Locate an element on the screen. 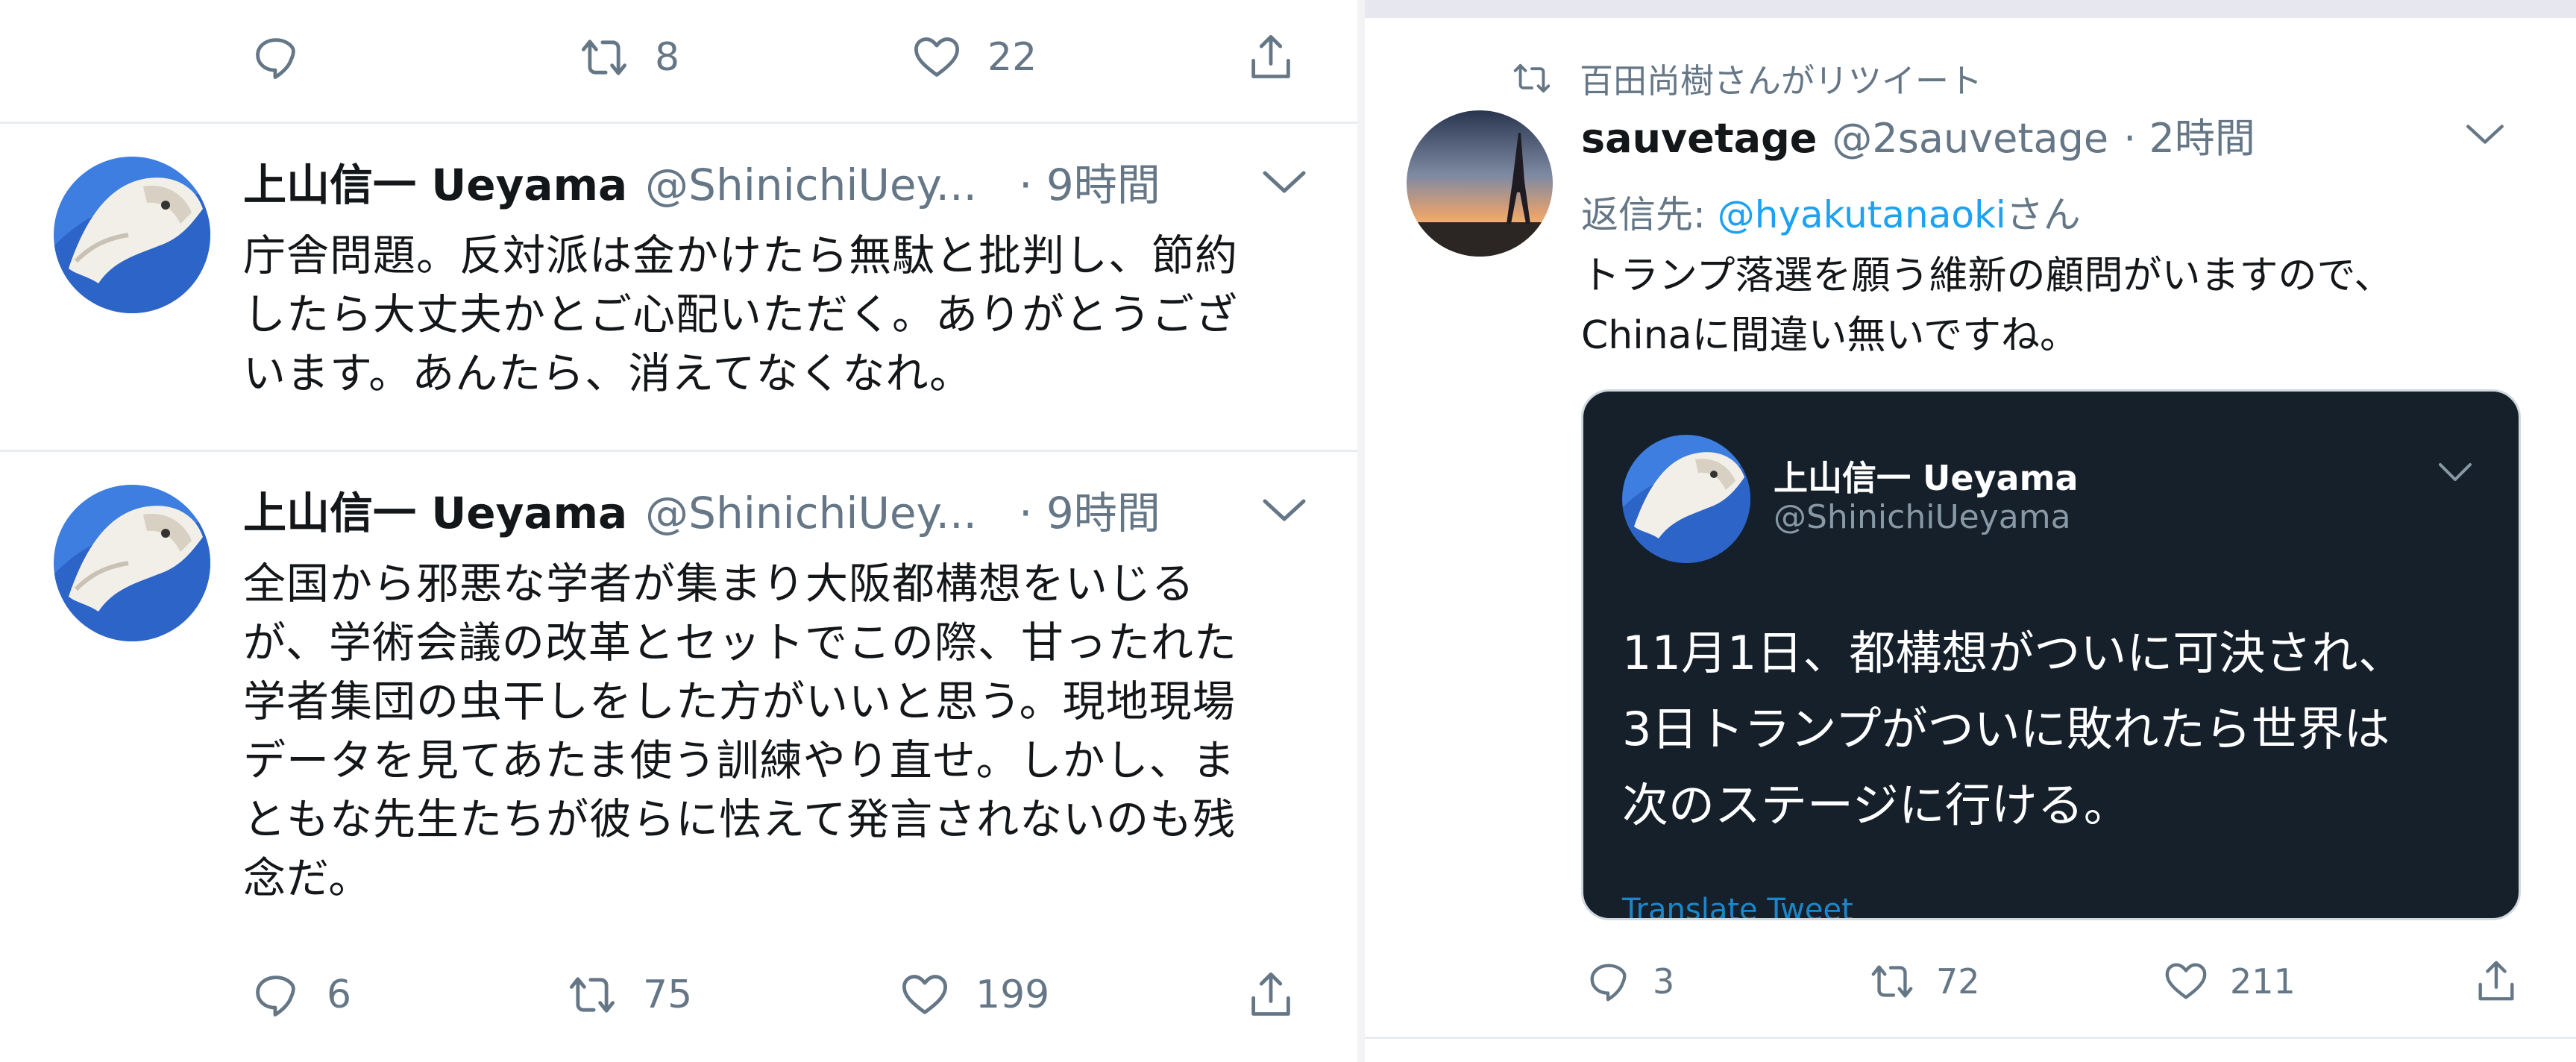  tweet-text-line: 全国から邪悪な学者が集まり大阪都構想をいじる is located at coordinates (719, 584).